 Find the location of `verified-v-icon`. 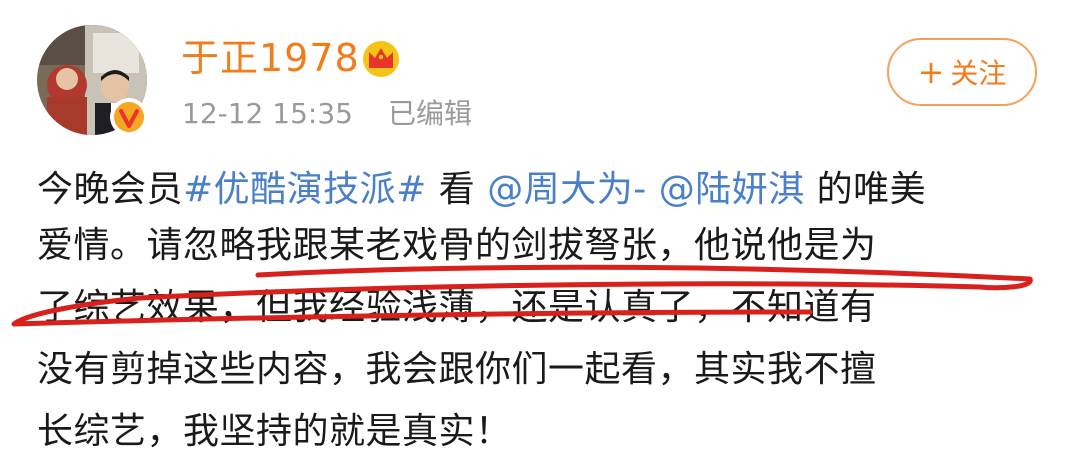

verified-v-icon is located at coordinates (129, 117).